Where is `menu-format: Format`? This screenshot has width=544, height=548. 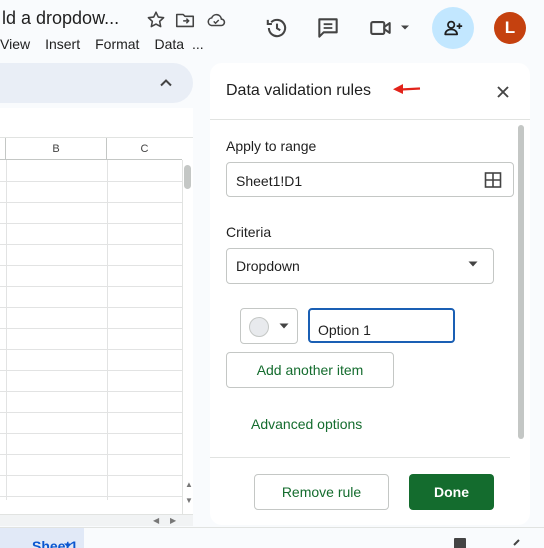 menu-format: Format is located at coordinates (117, 45).